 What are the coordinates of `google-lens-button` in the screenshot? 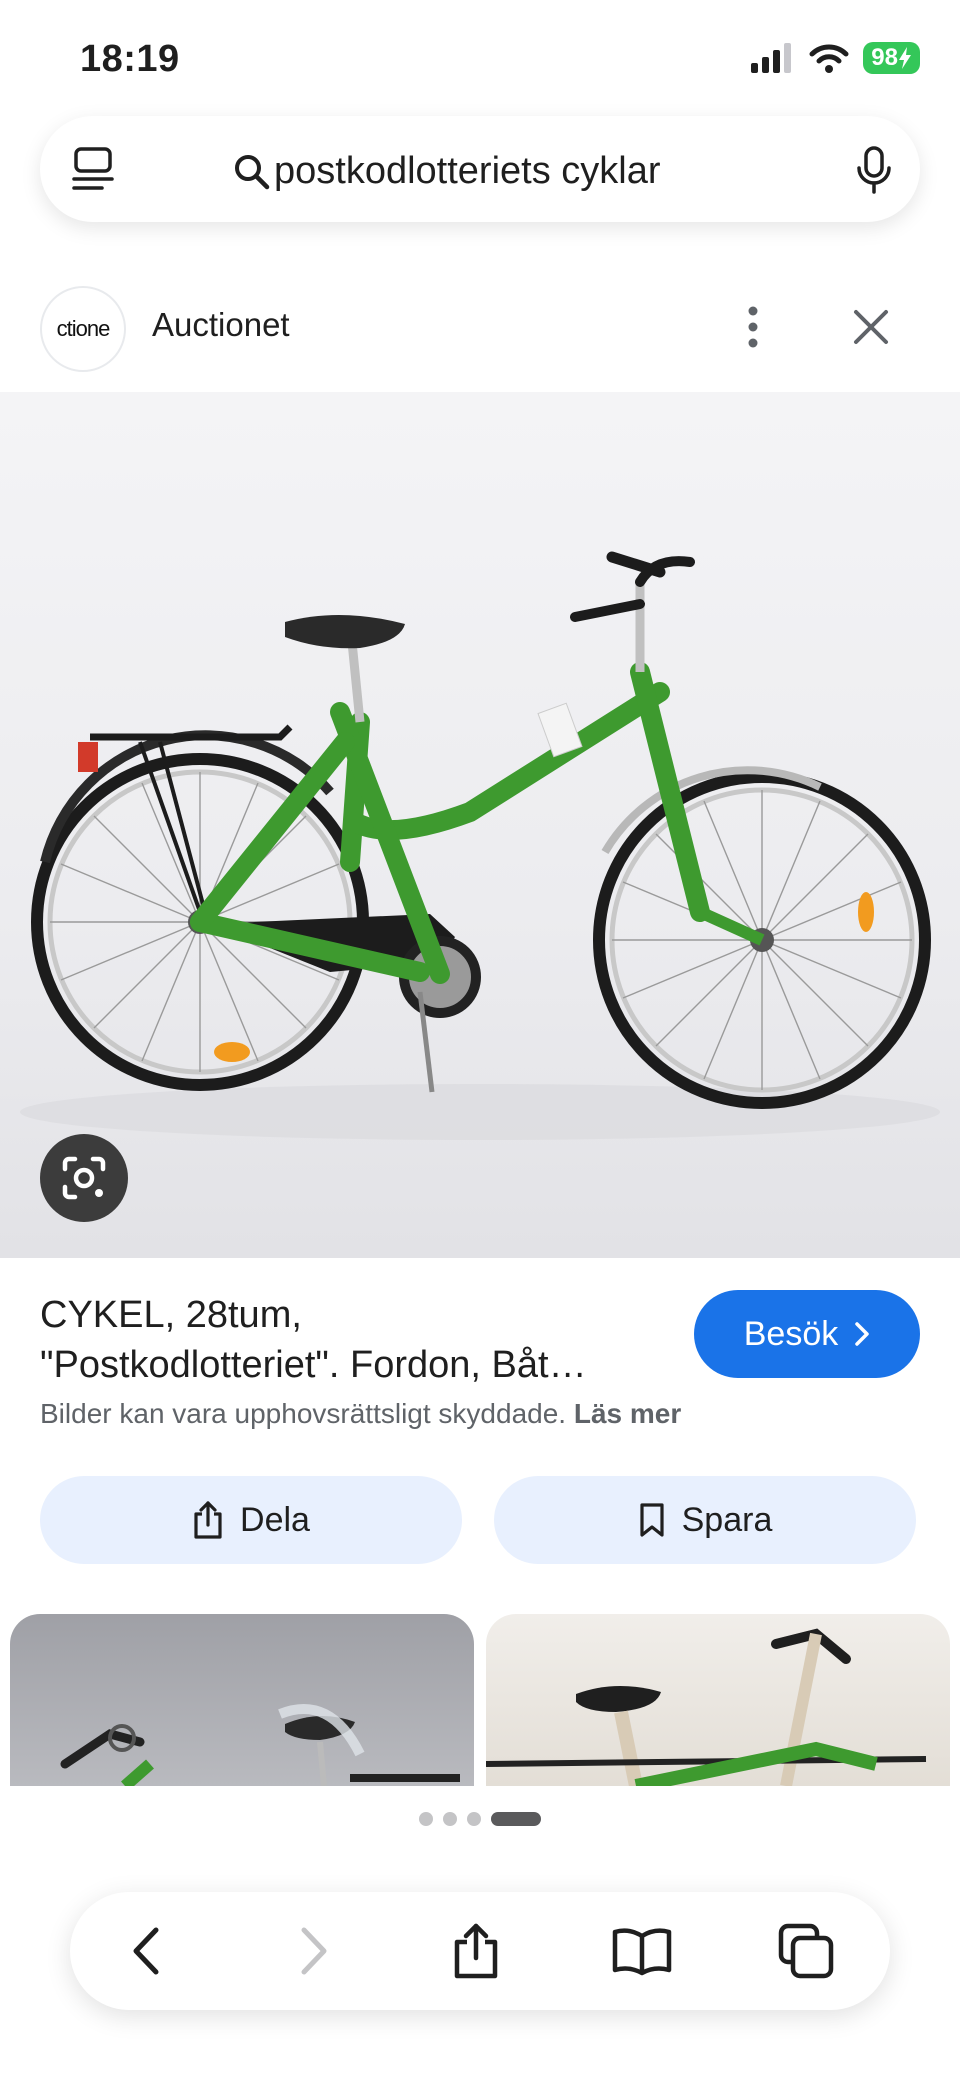 It's located at (84, 1178).